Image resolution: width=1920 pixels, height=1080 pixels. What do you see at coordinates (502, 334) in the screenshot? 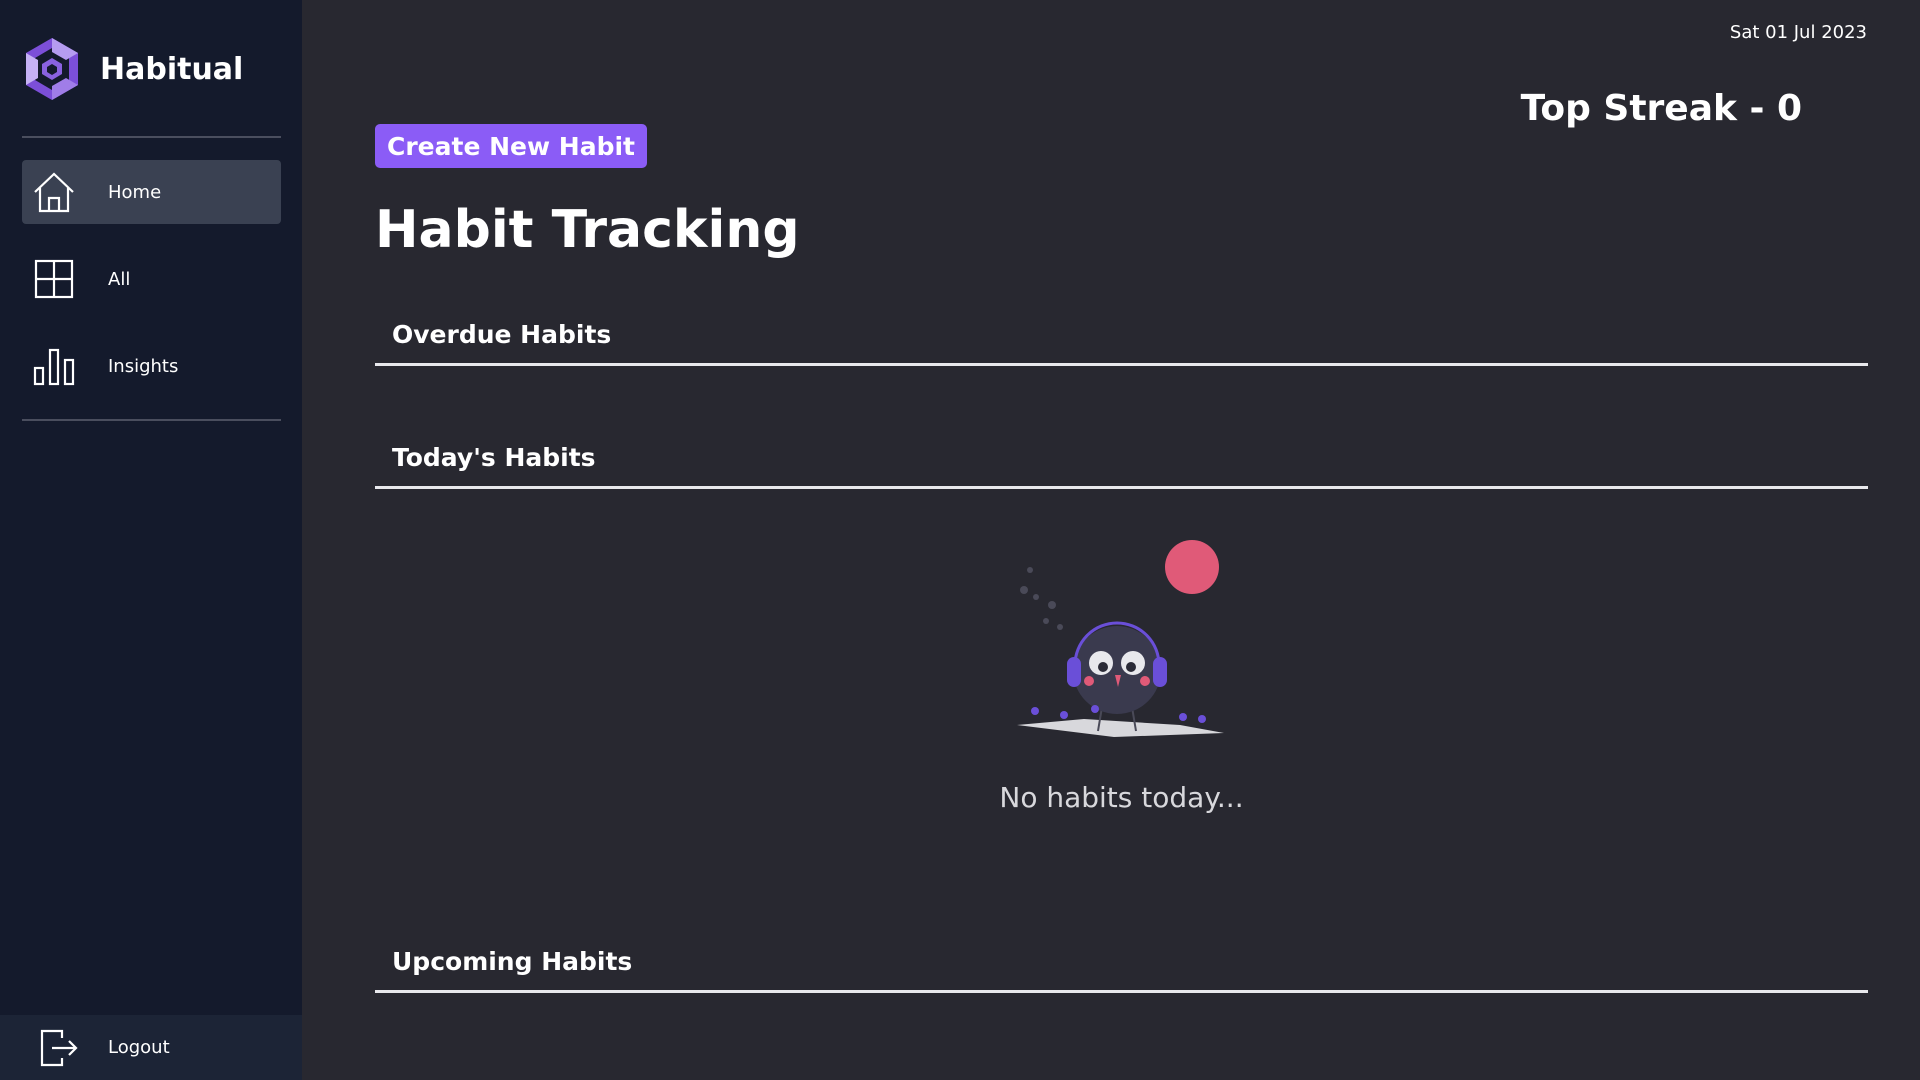
I see `section-title: Overdue Habits` at bounding box center [502, 334].